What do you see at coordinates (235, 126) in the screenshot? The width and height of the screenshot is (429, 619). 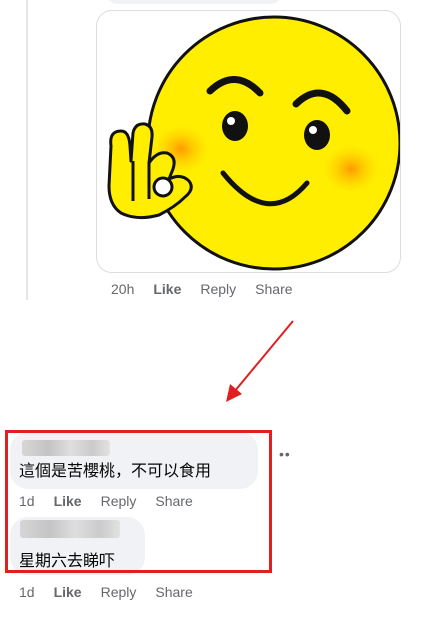 I see `left-eye` at bounding box center [235, 126].